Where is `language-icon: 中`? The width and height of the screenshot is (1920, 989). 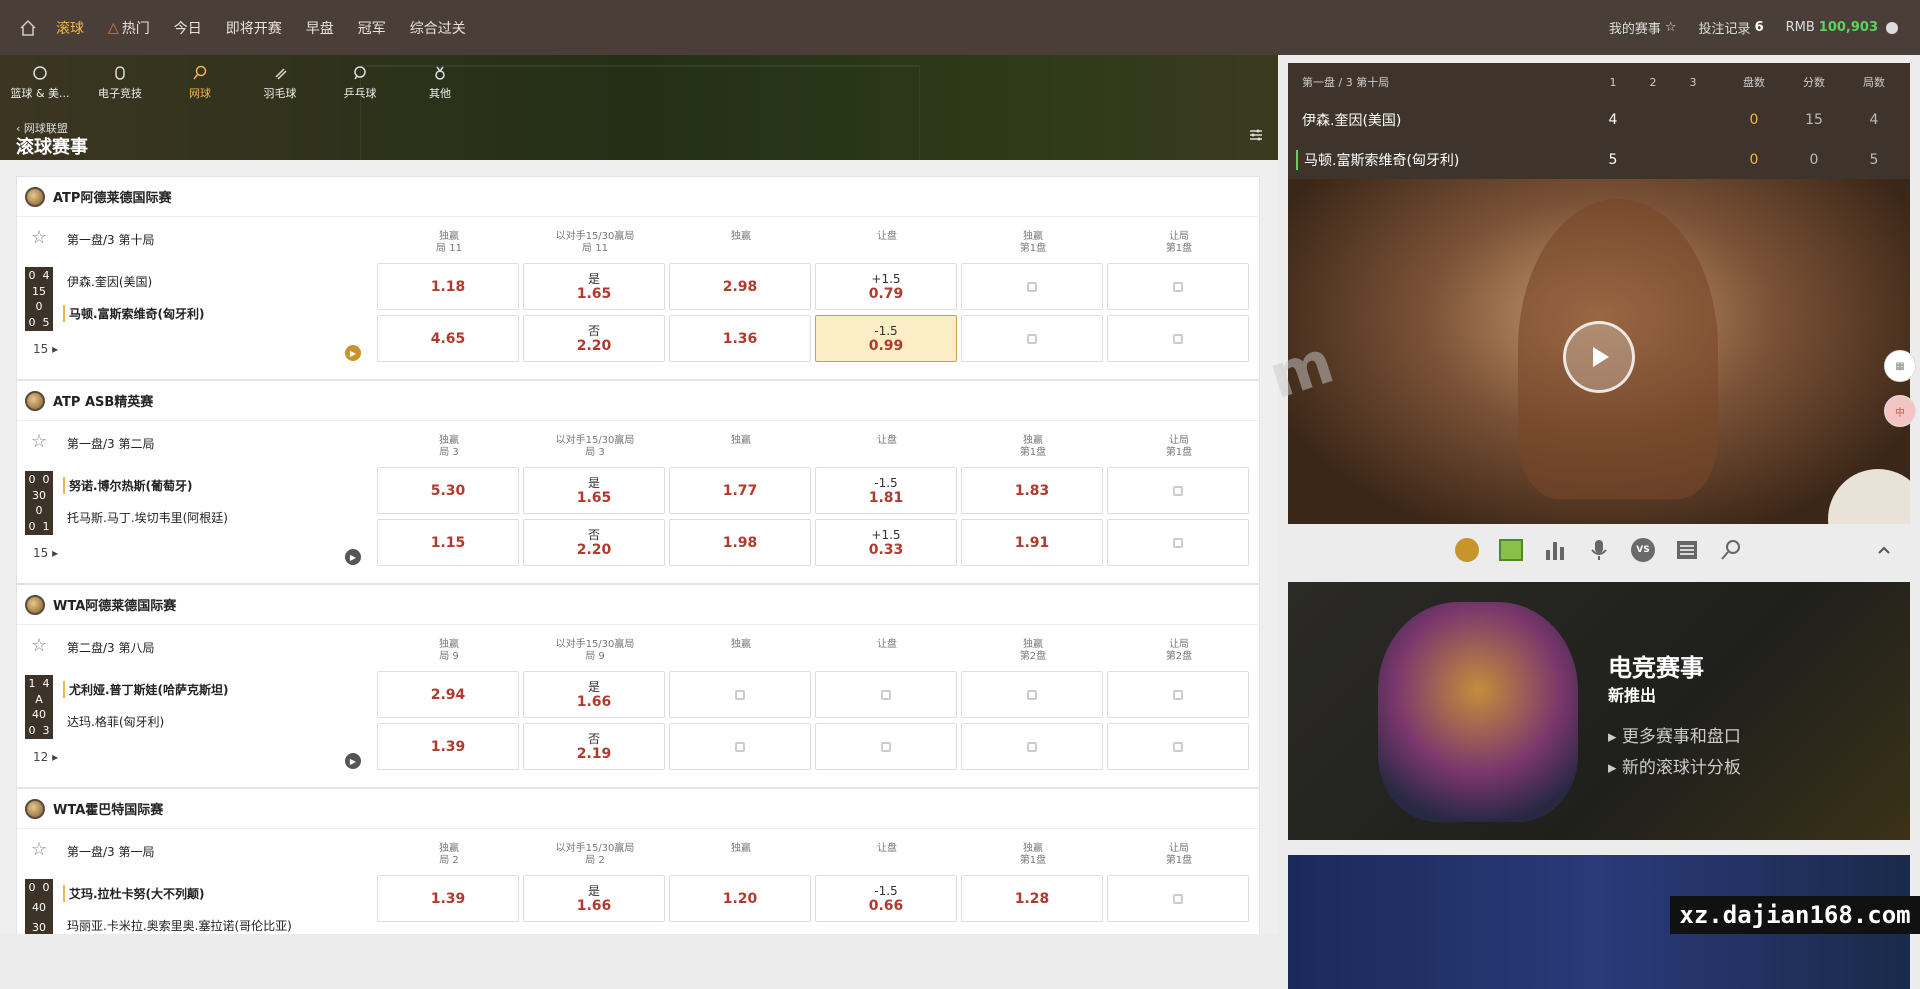
language-icon: 中 is located at coordinates (1900, 411).